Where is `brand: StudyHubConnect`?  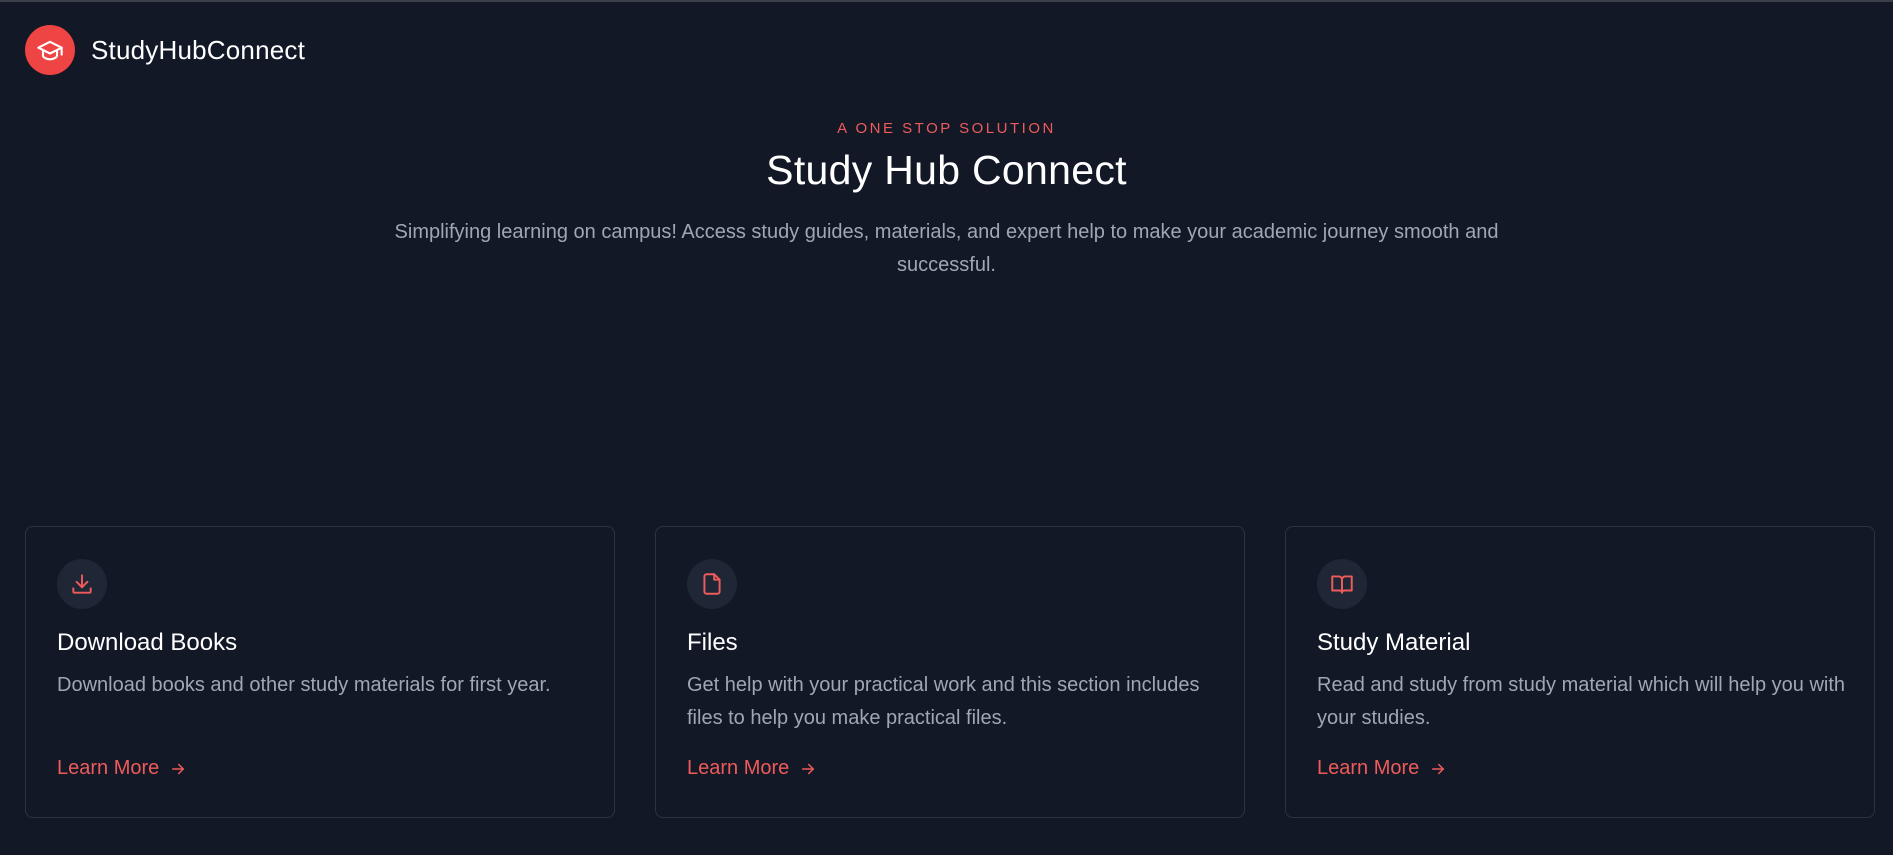 brand: StudyHubConnect is located at coordinates (165, 50).